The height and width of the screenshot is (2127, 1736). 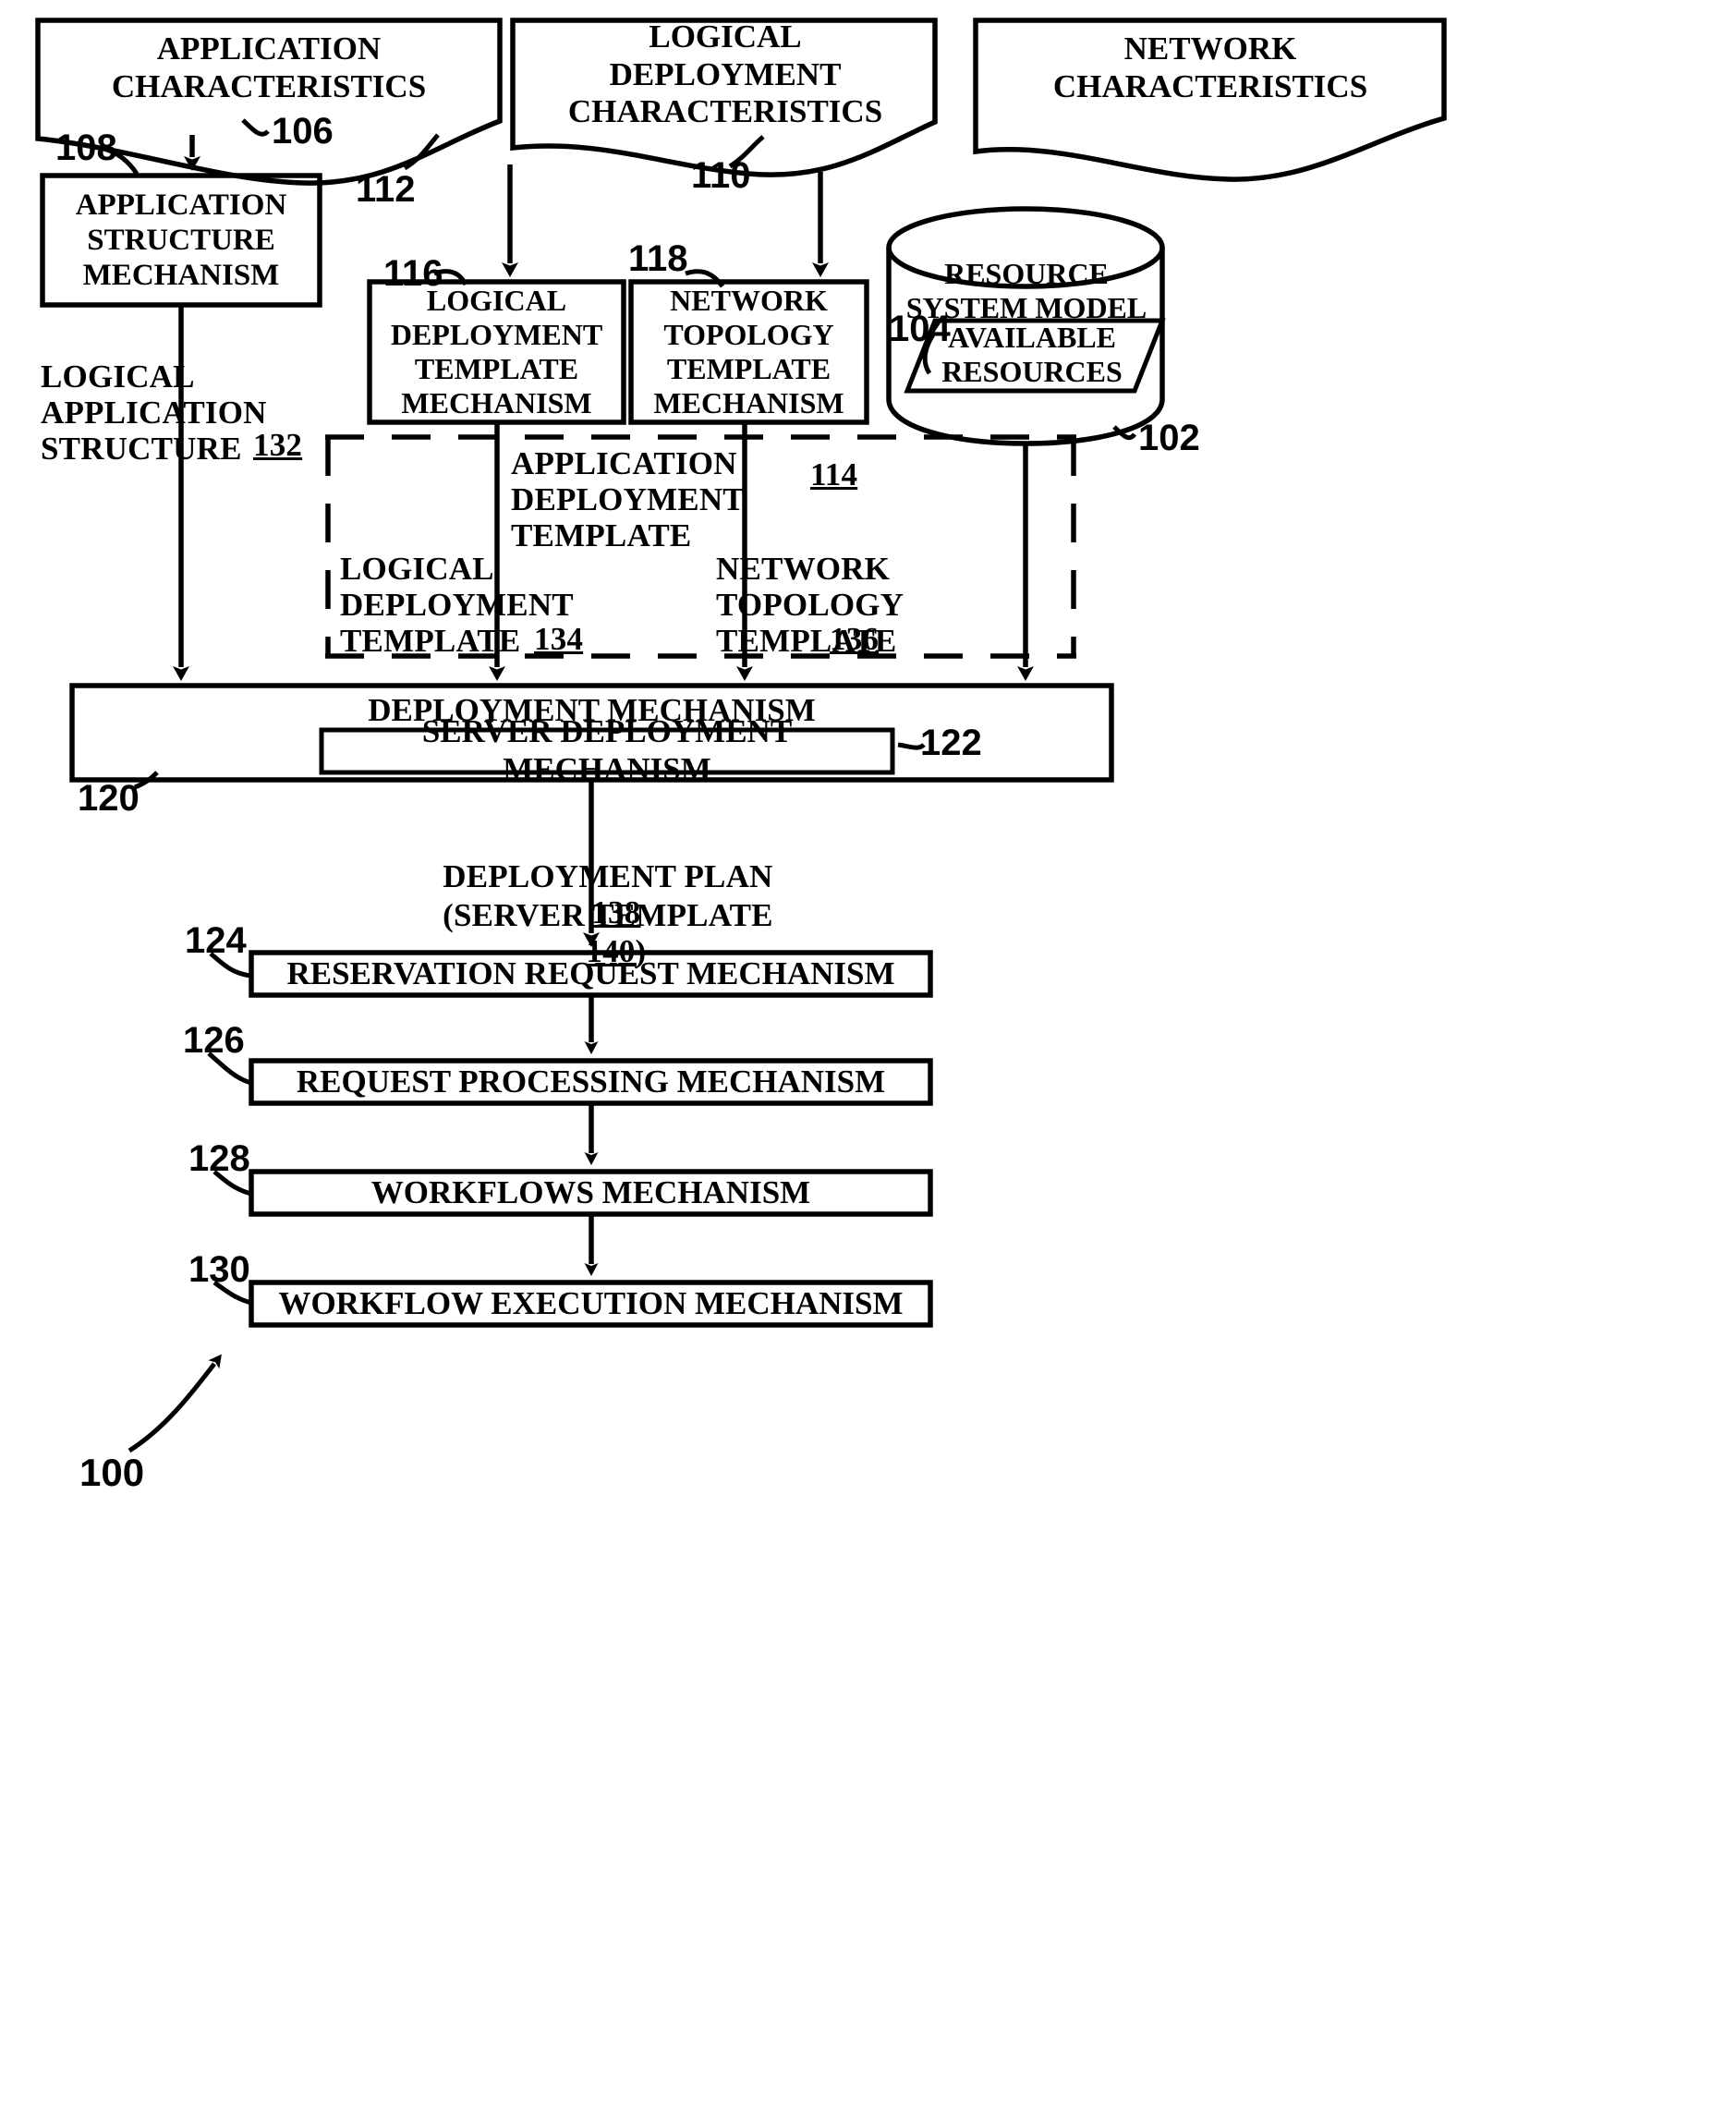 What do you see at coordinates (951, 743) in the screenshot?
I see `ref-122: 122` at bounding box center [951, 743].